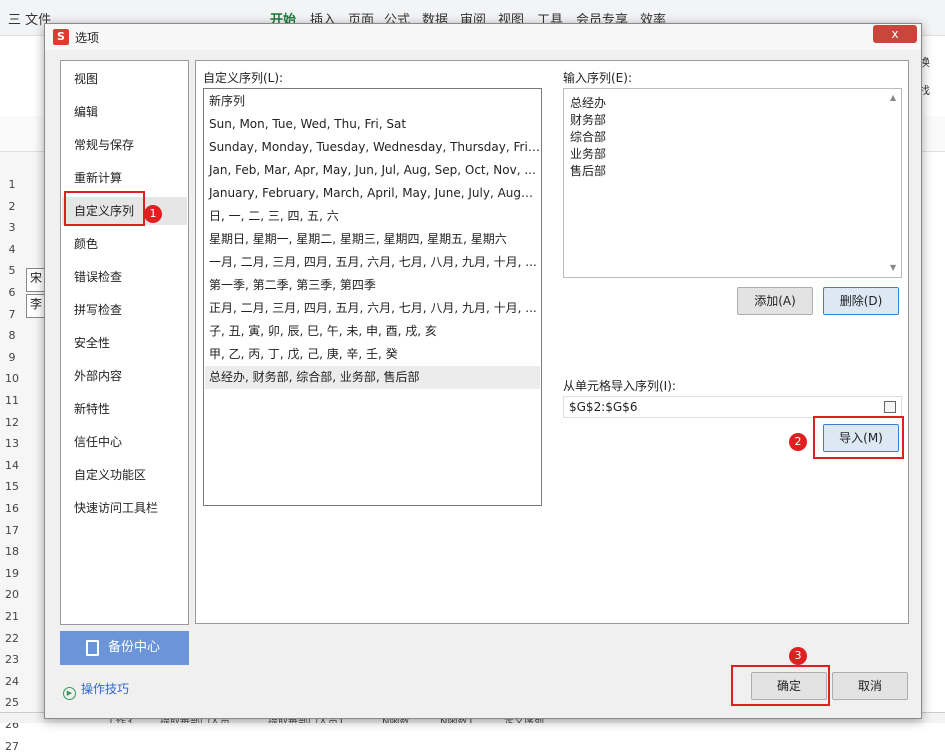 The image size is (945, 753). What do you see at coordinates (12, 573) in the screenshot?
I see `row-number: 19` at bounding box center [12, 573].